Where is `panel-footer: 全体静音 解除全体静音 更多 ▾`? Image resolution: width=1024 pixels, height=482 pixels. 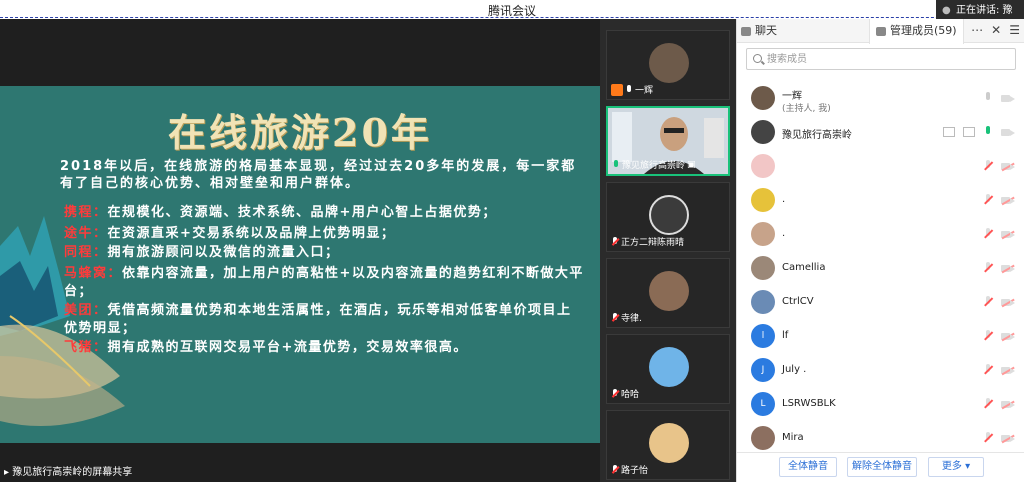
panel-footer: 全体静音 解除全体静音 更多 ▾ is located at coordinates (880, 467).